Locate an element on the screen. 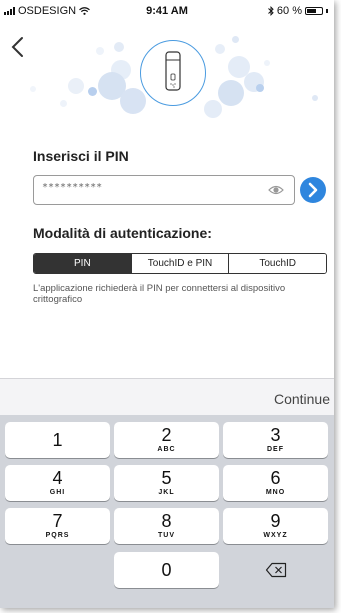 The height and width of the screenshot is (613, 341). key-letters: MNO is located at coordinates (275, 492).